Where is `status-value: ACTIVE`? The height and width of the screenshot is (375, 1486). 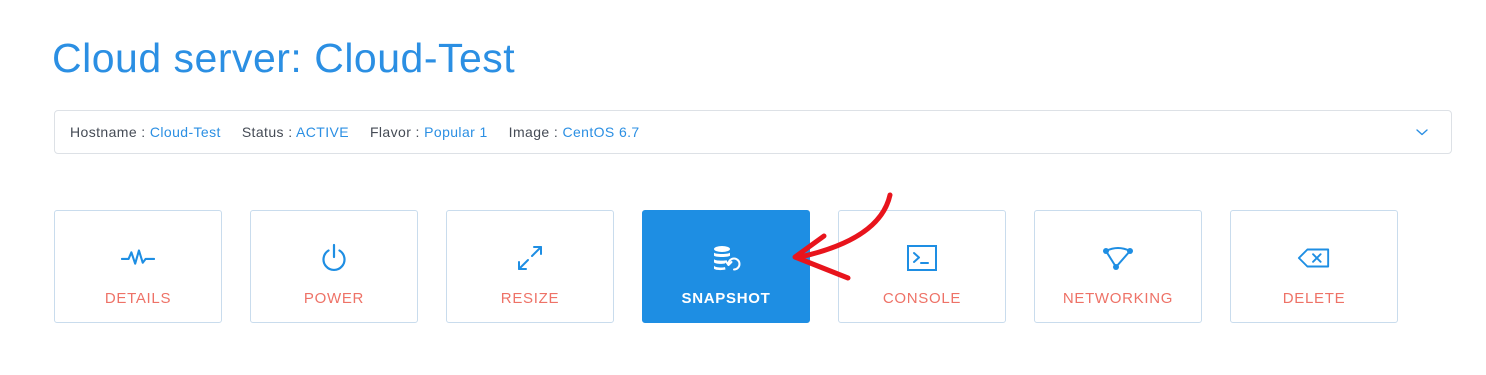
status-value: ACTIVE is located at coordinates (322, 132).